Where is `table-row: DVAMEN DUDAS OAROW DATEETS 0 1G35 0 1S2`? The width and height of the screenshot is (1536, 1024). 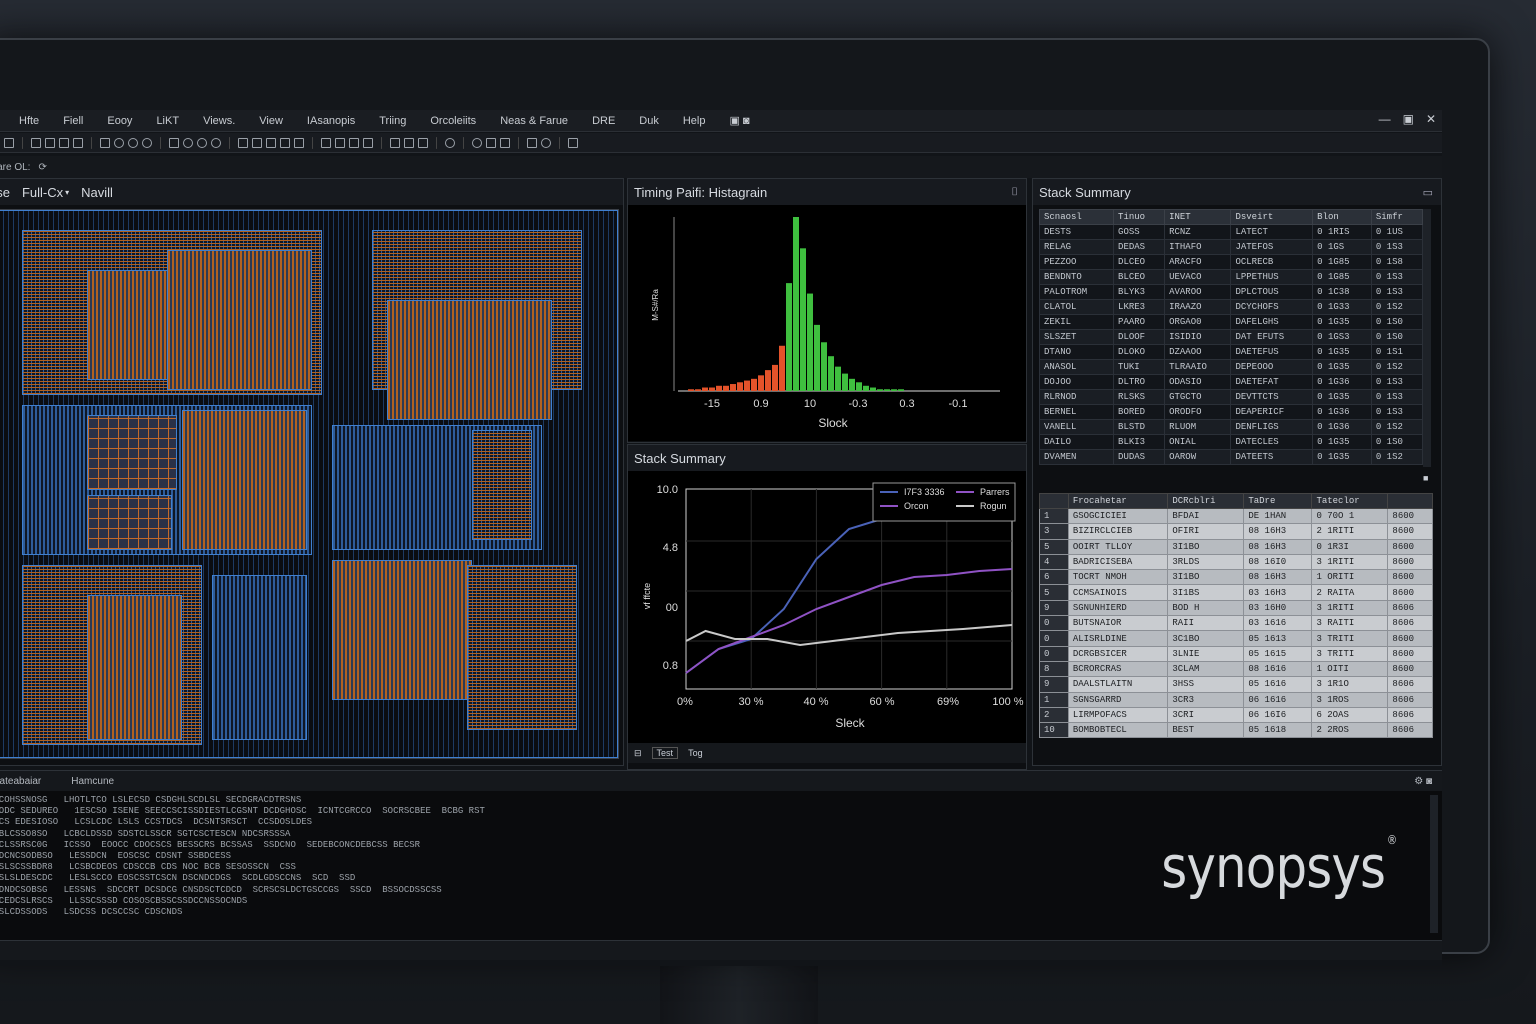 table-row: DVAMEN DUDAS OAROW DATEETS 0 1G35 0 1S2 is located at coordinates (1231, 457).